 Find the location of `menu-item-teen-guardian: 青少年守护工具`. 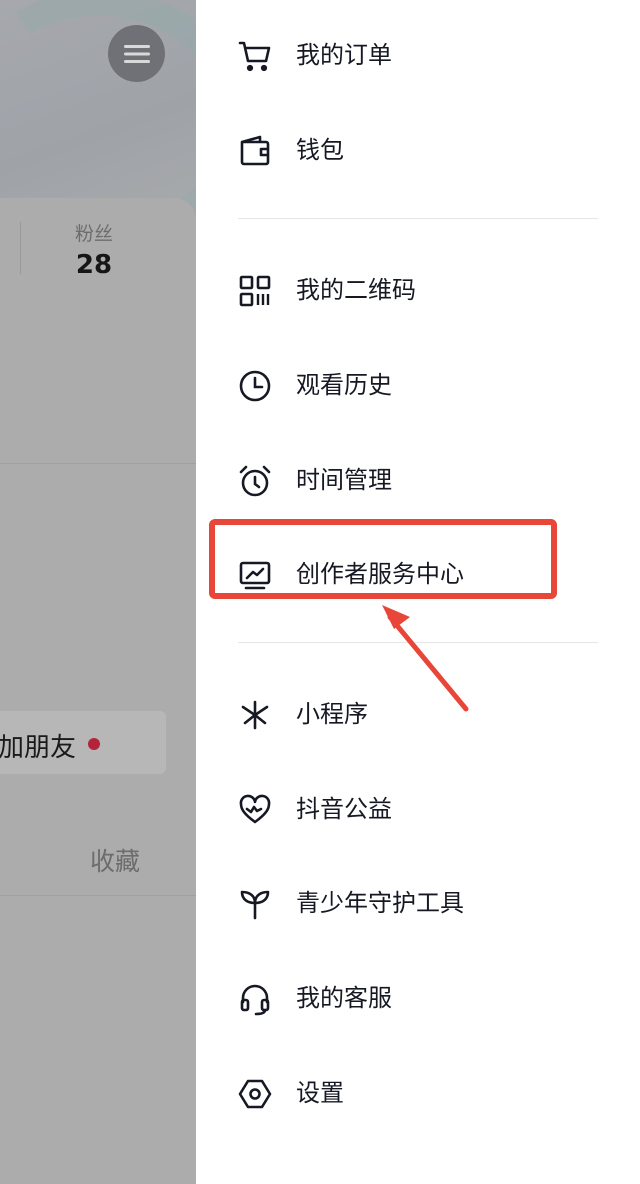

menu-item-teen-guardian: 青少年守护工具 is located at coordinates (418, 903).